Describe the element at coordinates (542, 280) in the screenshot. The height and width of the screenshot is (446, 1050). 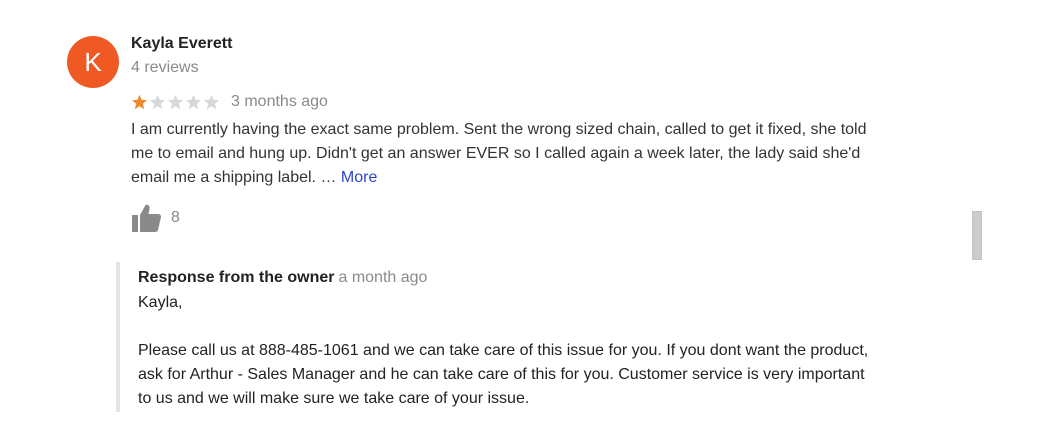
I see `response-header: Response from the owner a month ago` at that location.